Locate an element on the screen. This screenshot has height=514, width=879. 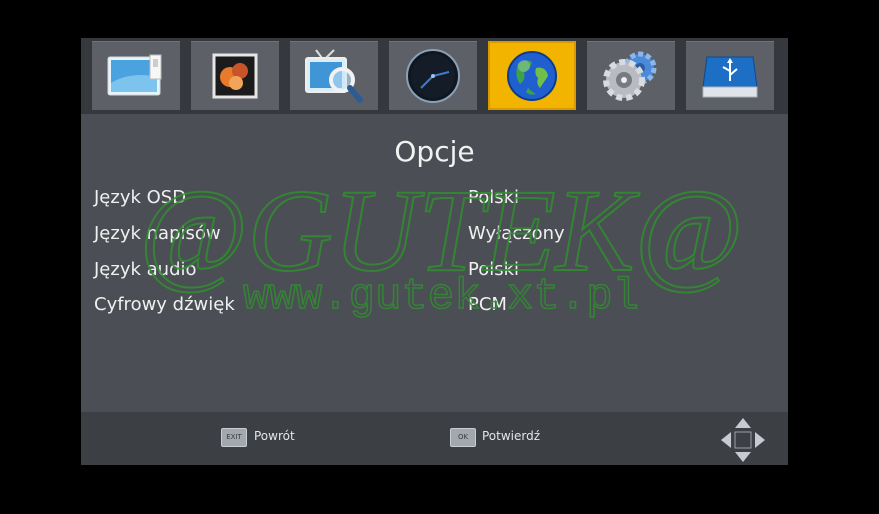
clock-icon is located at coordinates (433, 75).